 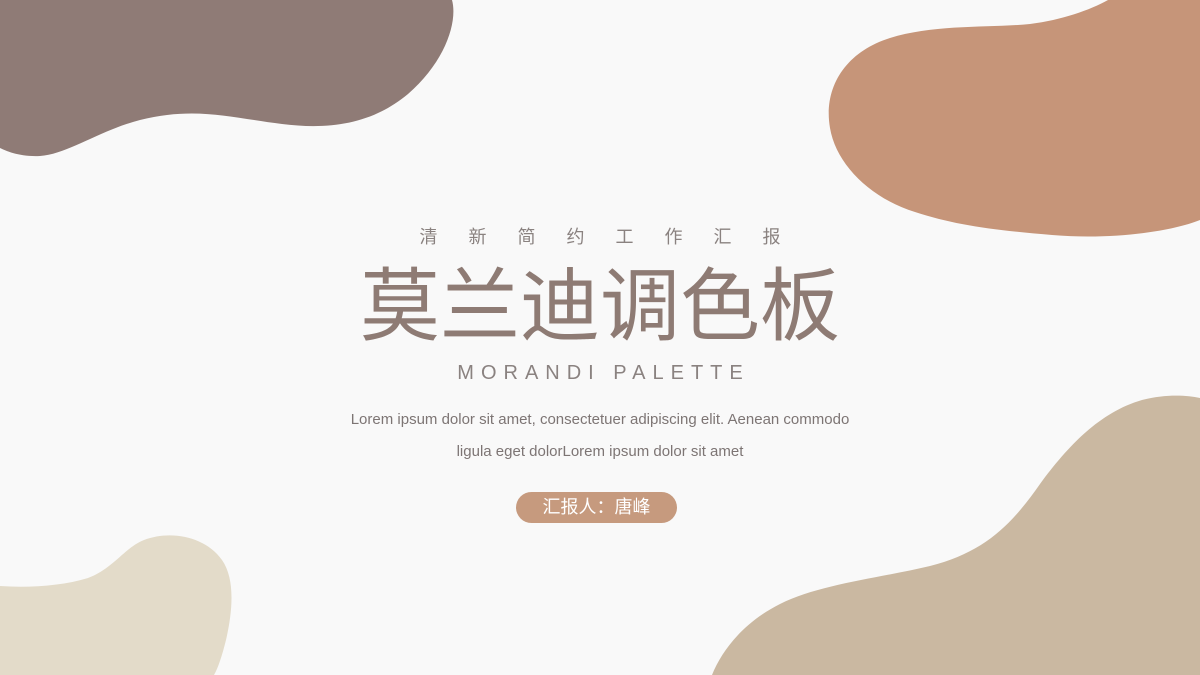 What do you see at coordinates (600, 306) in the screenshot?
I see `main-title: 莫兰迪调色板` at bounding box center [600, 306].